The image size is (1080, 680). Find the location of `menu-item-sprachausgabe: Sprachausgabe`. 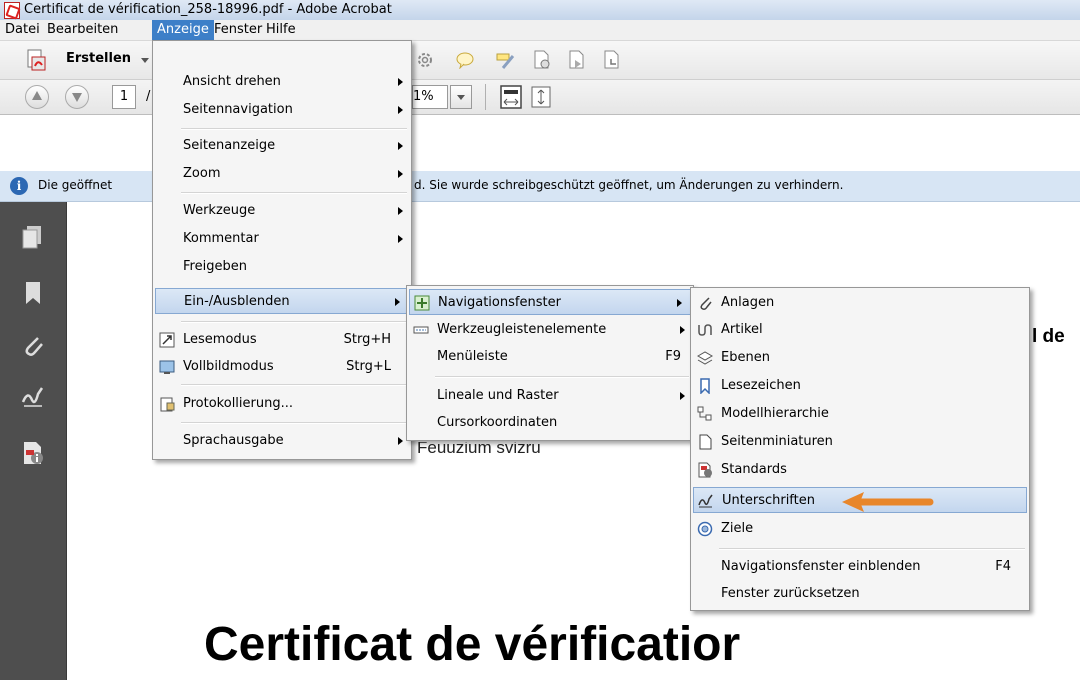

menu-item-sprachausgabe: Sprachausgabe is located at coordinates (282, 441).